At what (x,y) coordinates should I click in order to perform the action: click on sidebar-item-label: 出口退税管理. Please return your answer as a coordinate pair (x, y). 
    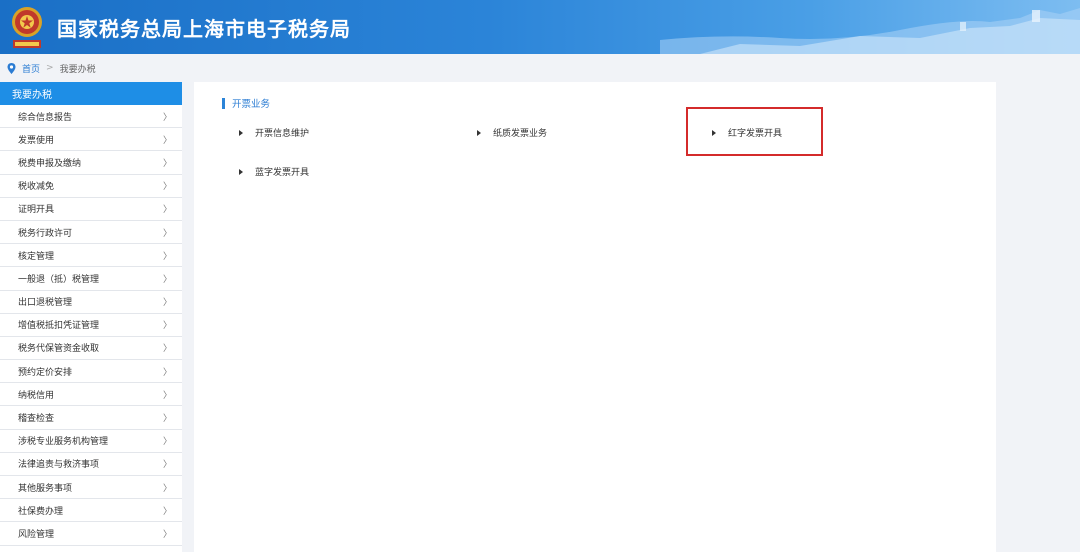
    Looking at the image, I should click on (45, 303).